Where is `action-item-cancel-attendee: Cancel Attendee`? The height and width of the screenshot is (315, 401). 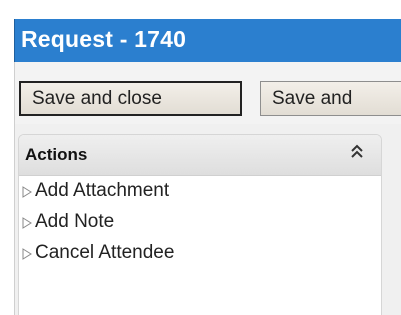
action-item-cancel-attendee: Cancel Attendee is located at coordinates (200, 253).